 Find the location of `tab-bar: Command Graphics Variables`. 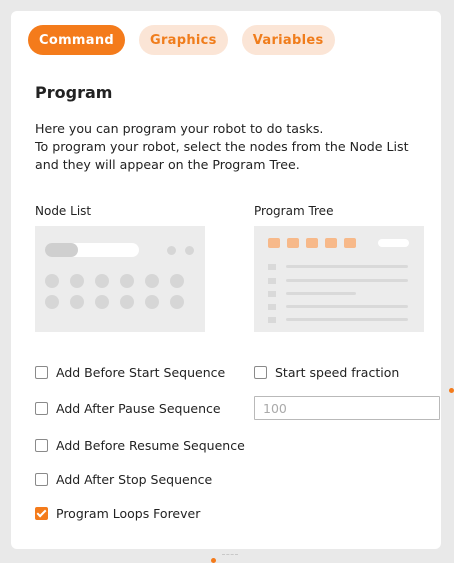

tab-bar: Command Graphics Variables is located at coordinates (181, 40).